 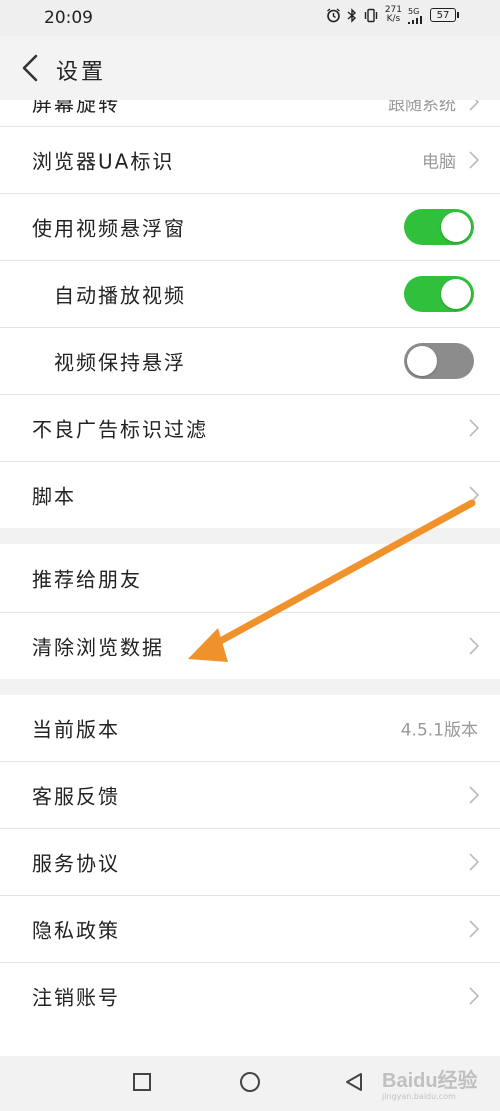 I want to click on settings-row-label: 自动播放视频, so click(x=120, y=295).